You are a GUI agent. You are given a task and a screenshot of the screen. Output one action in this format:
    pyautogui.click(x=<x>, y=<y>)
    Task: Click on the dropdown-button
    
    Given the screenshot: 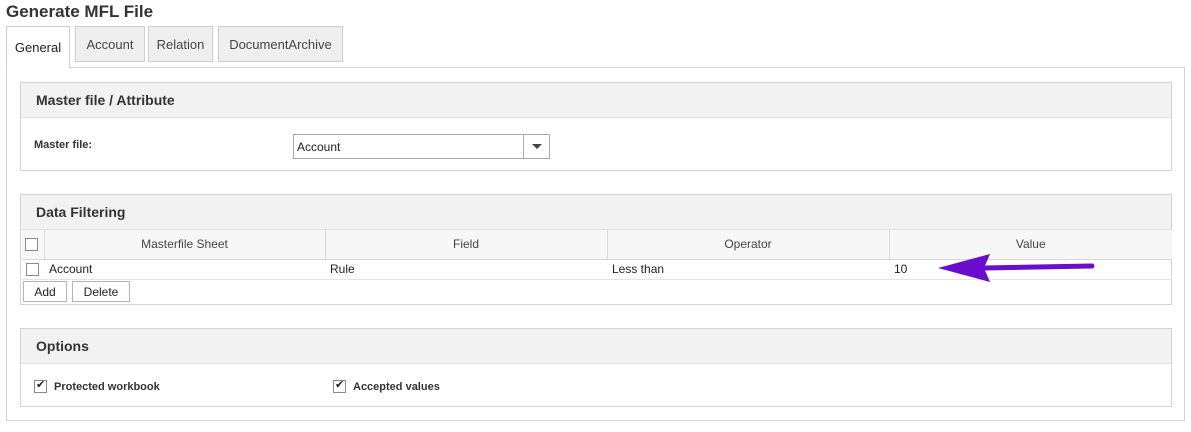 What is the action you would take?
    pyautogui.click(x=536, y=146)
    